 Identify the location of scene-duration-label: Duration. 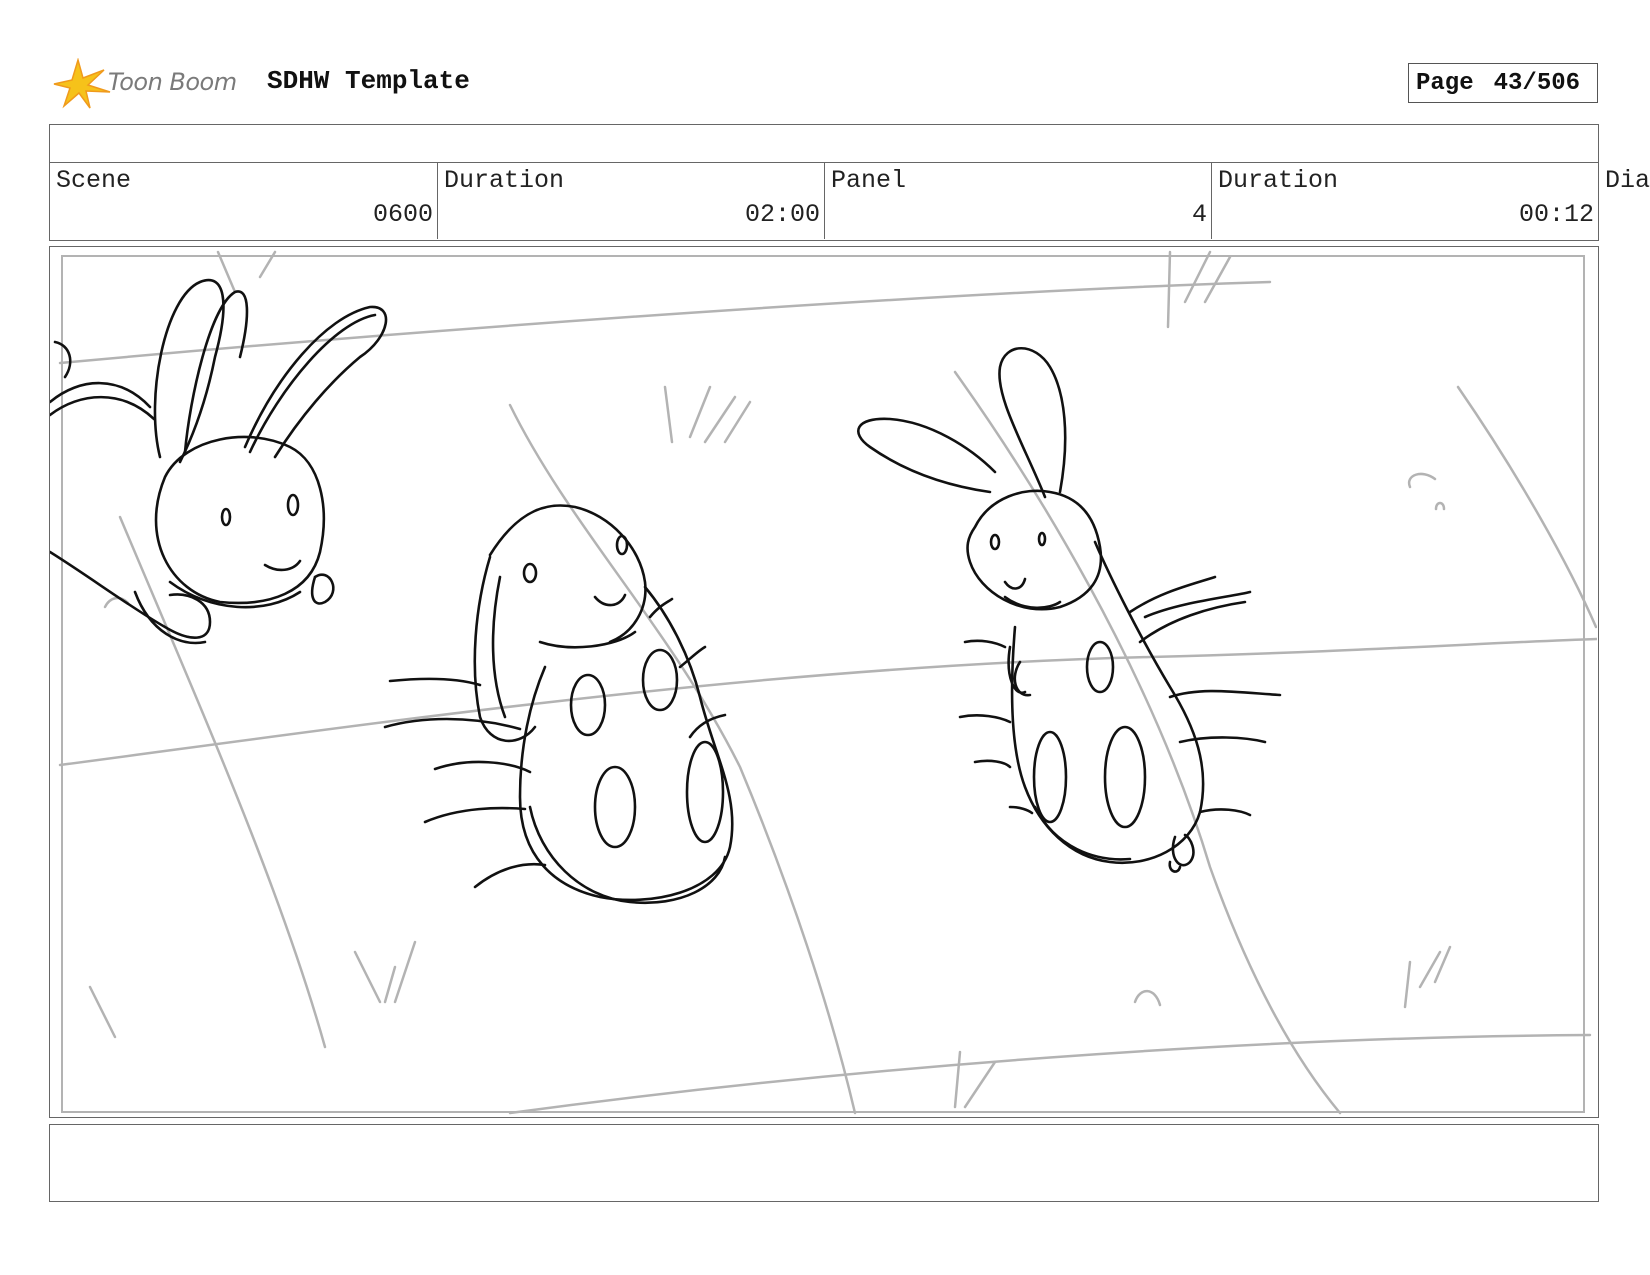
(504, 180).